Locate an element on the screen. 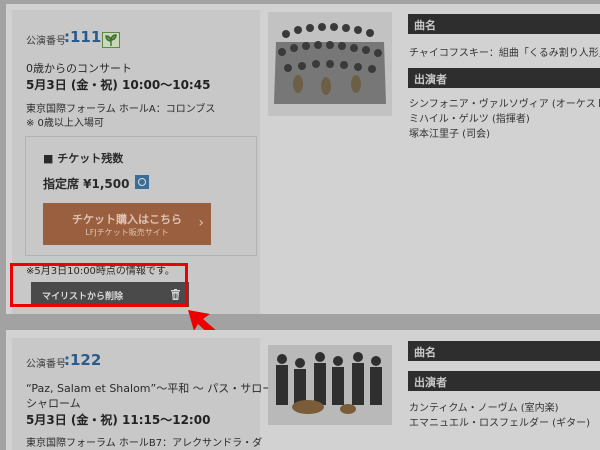  performer-item: シンフォニア・ヴァルソヴィア (オーケストラ) is located at coordinates (504, 104).